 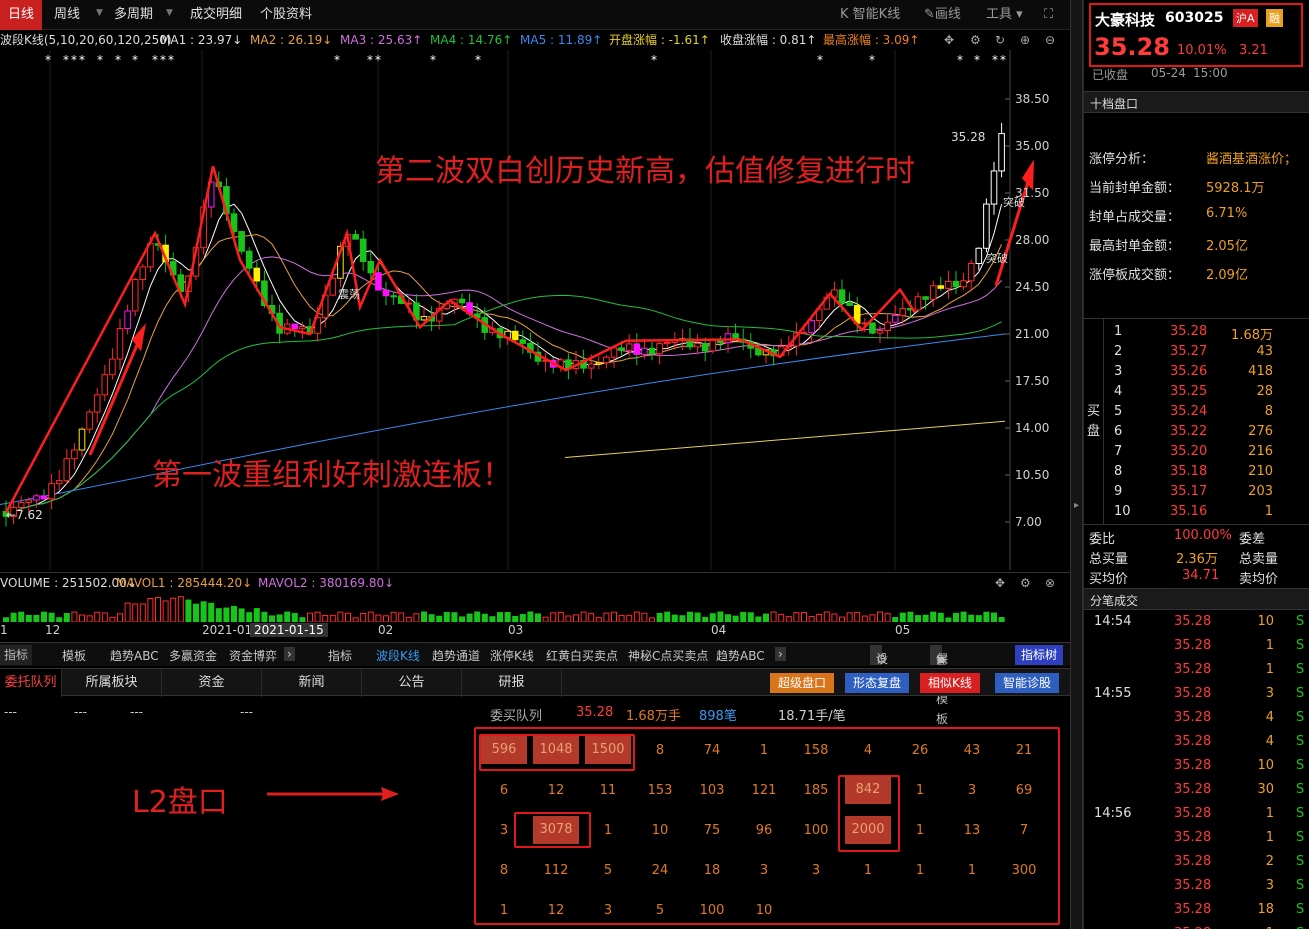 I want to click on similar-kline-button: 相似K线, so click(x=950, y=683).